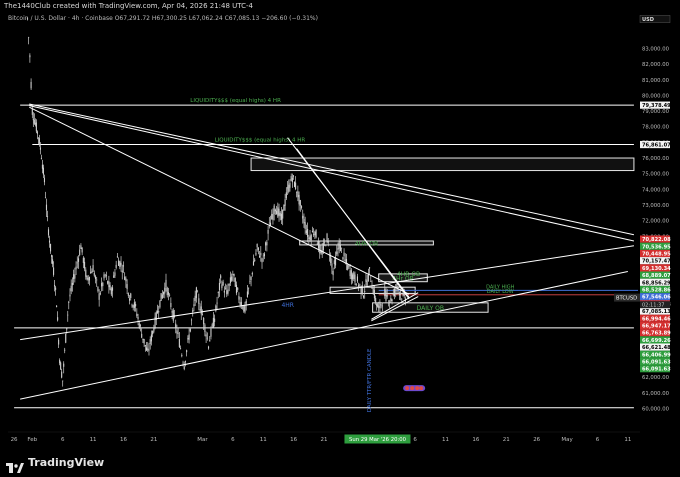 The image size is (680, 477). I want to click on price-badge-label: 70,822.08, so click(656, 240).